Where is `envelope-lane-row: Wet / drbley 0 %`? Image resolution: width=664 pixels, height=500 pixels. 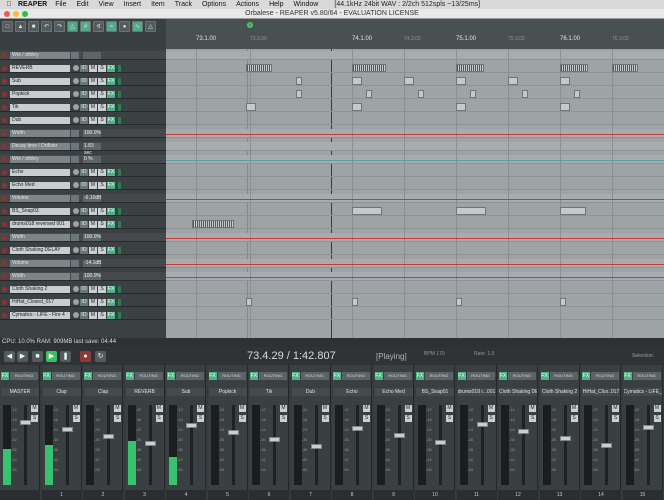 envelope-lane-row: Wet / drbley 0 % is located at coordinates (83, 159).